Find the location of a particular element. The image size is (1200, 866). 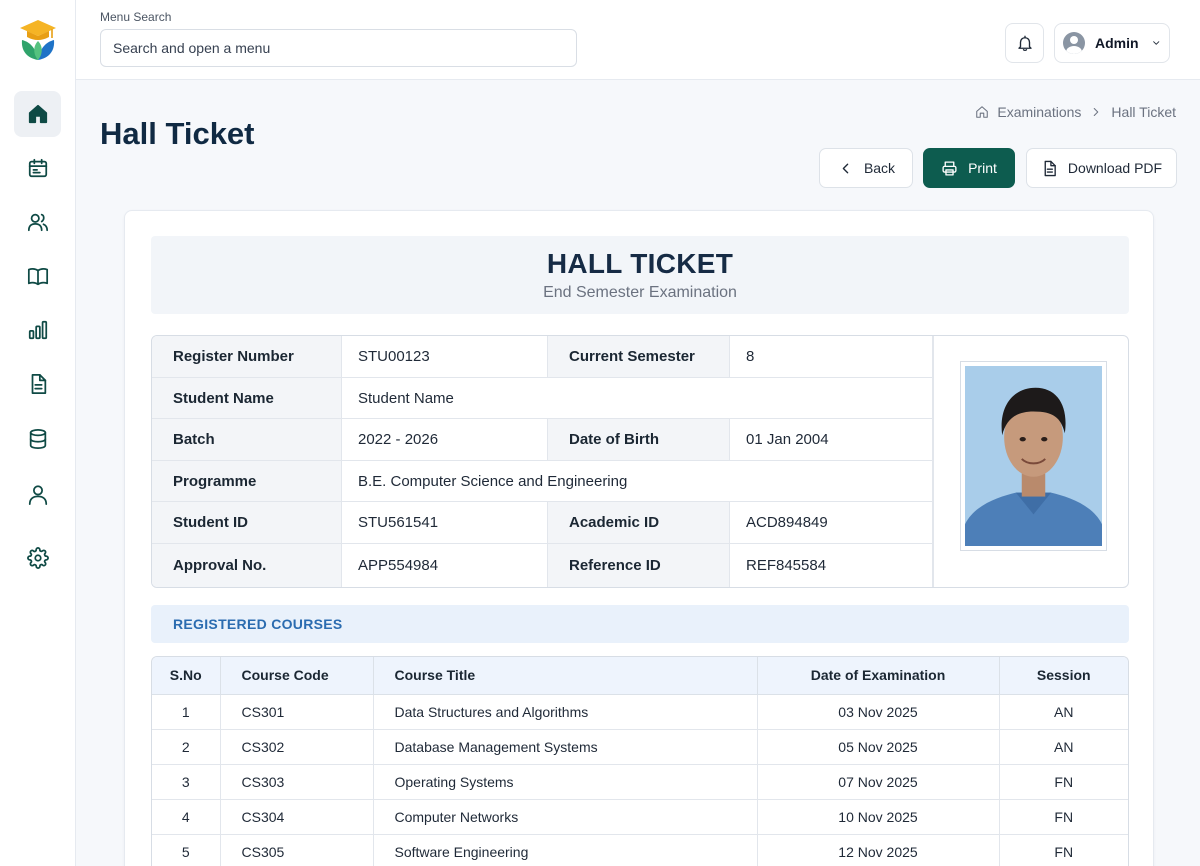

cell-exam-date: 10 Nov 2025 is located at coordinates (878, 817).